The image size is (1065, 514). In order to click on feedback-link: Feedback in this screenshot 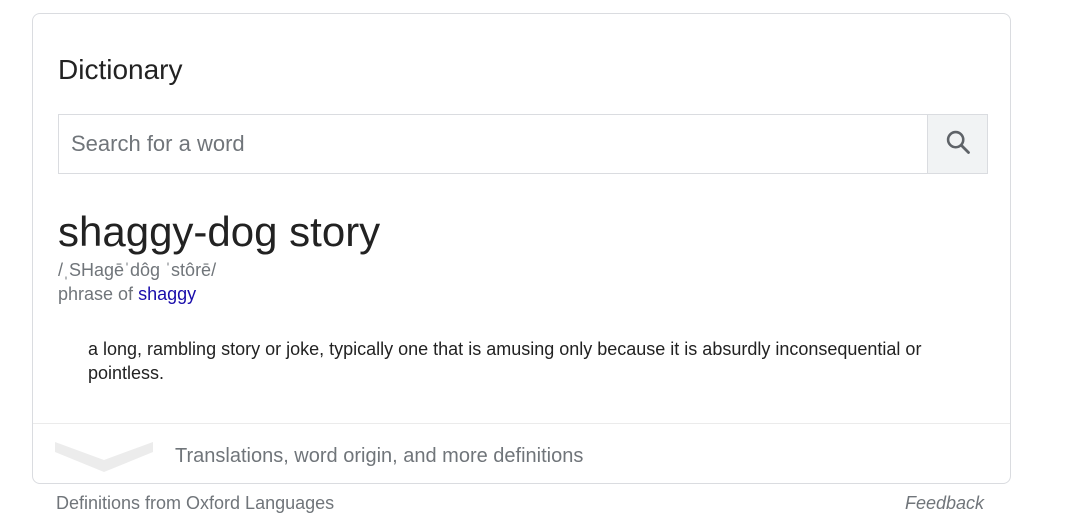, I will do `click(944, 503)`.